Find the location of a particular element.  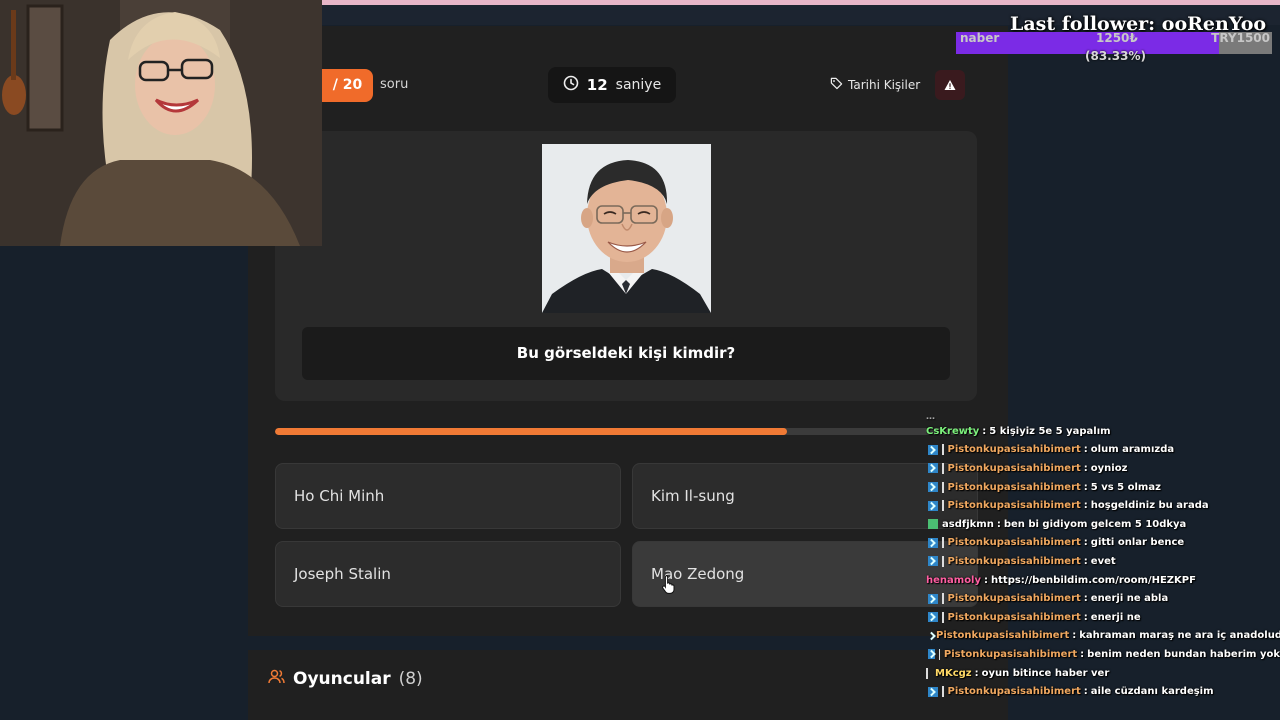

chat-message: Pistonkupasisahibimert:5 vs 5 olmaz is located at coordinates (1103, 487).